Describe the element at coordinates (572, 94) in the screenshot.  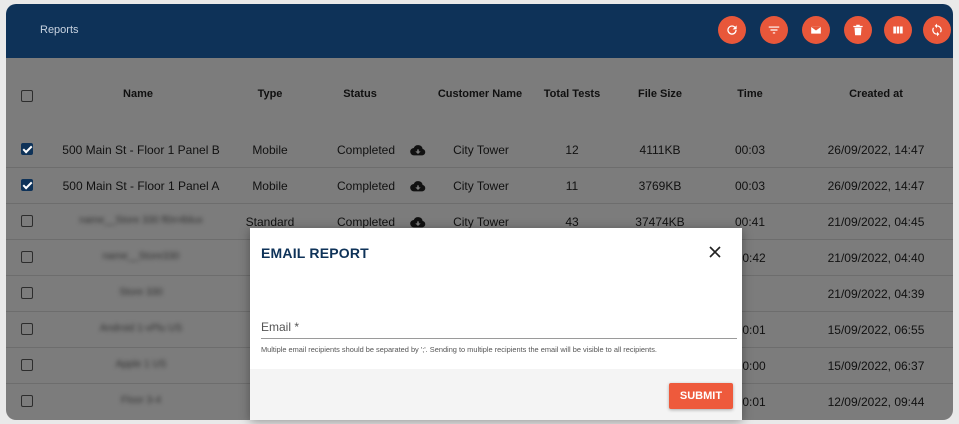
I see `column-header-total-tests: Total Tests` at that location.